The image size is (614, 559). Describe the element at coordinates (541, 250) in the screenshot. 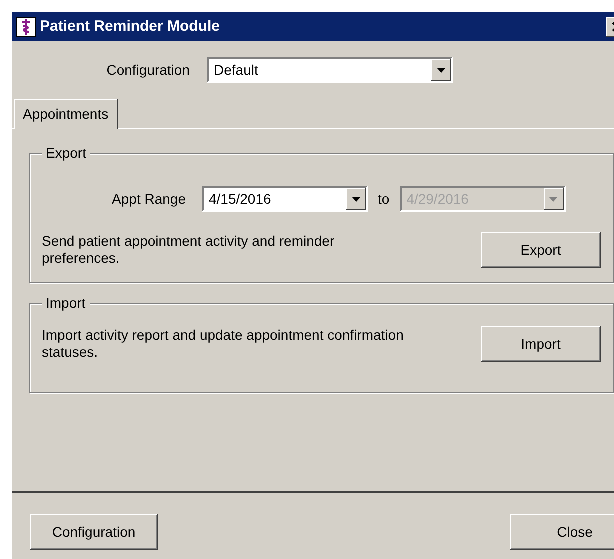

I see `export-button: Export` at that location.